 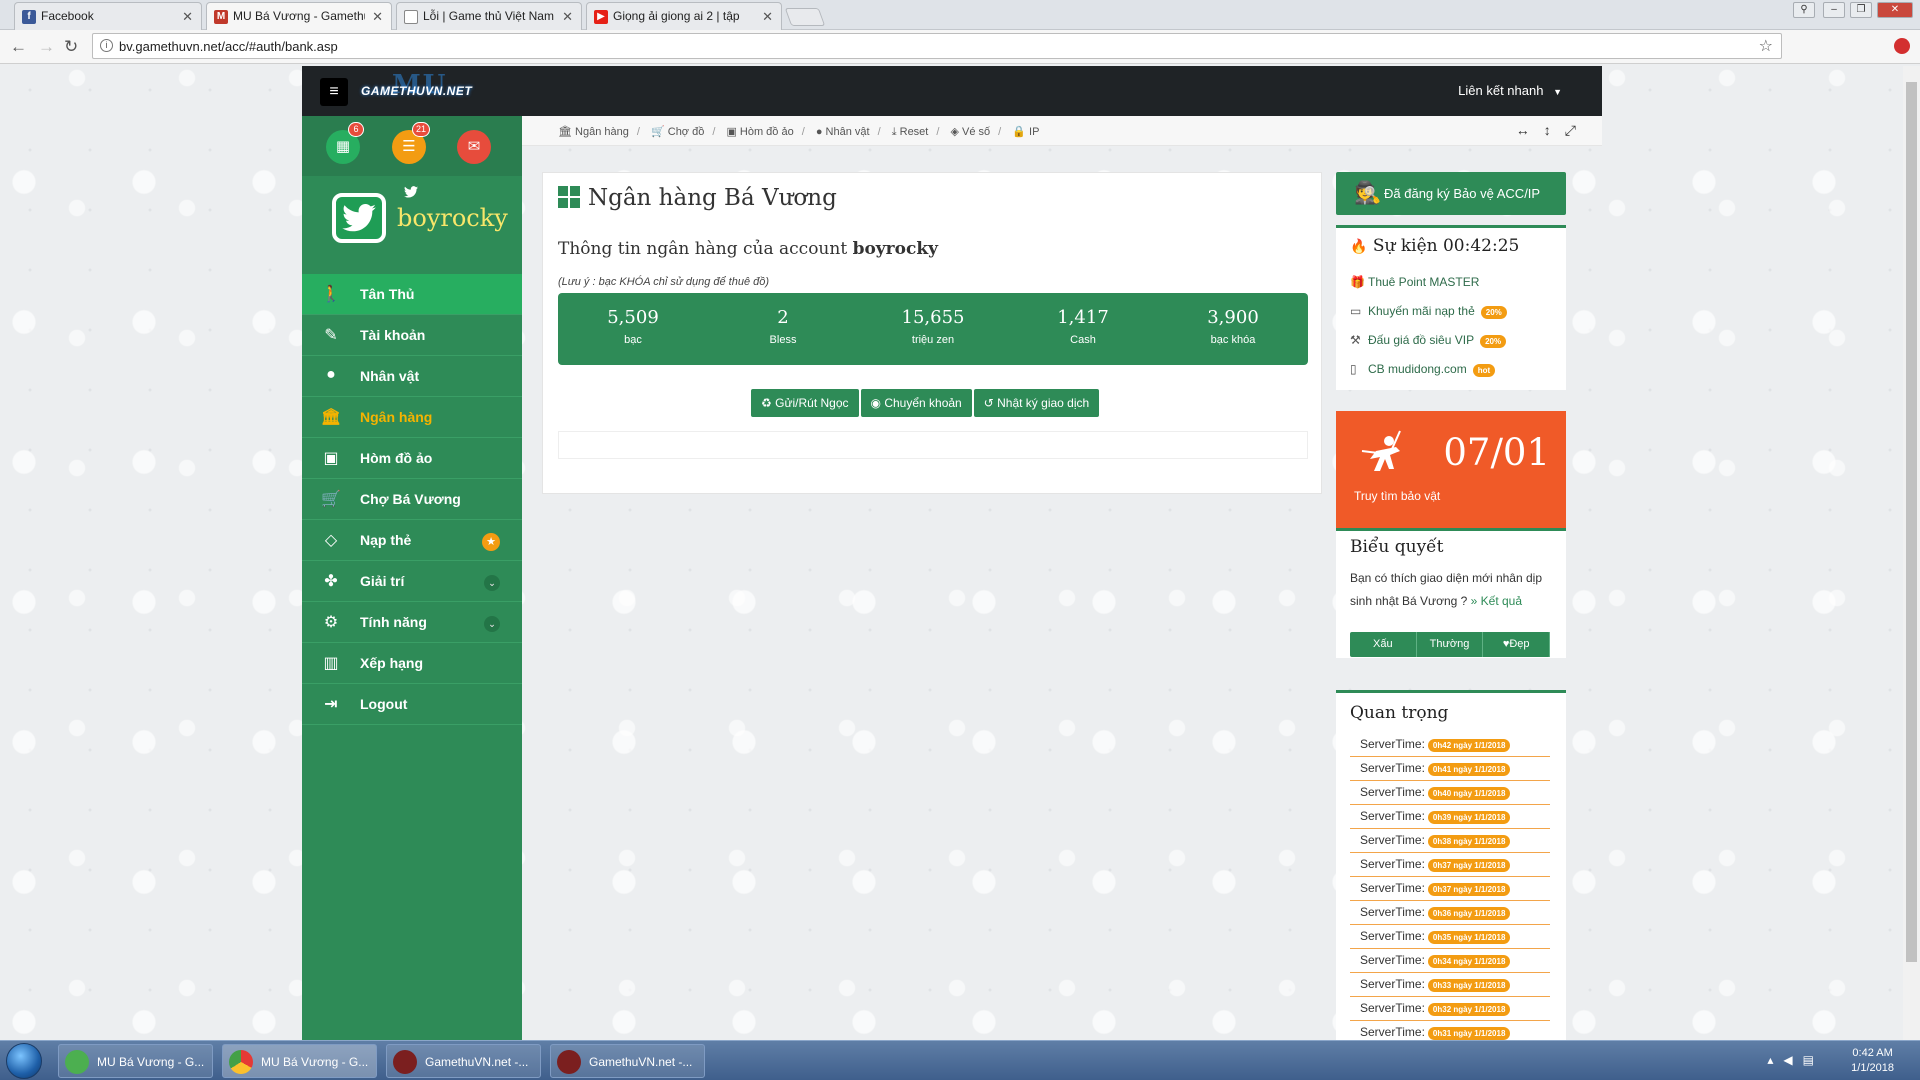 What do you see at coordinates (1428, 311) in the screenshot?
I see `event-item: ▭ Khuyến mãi nạp thẻ 20%` at bounding box center [1428, 311].